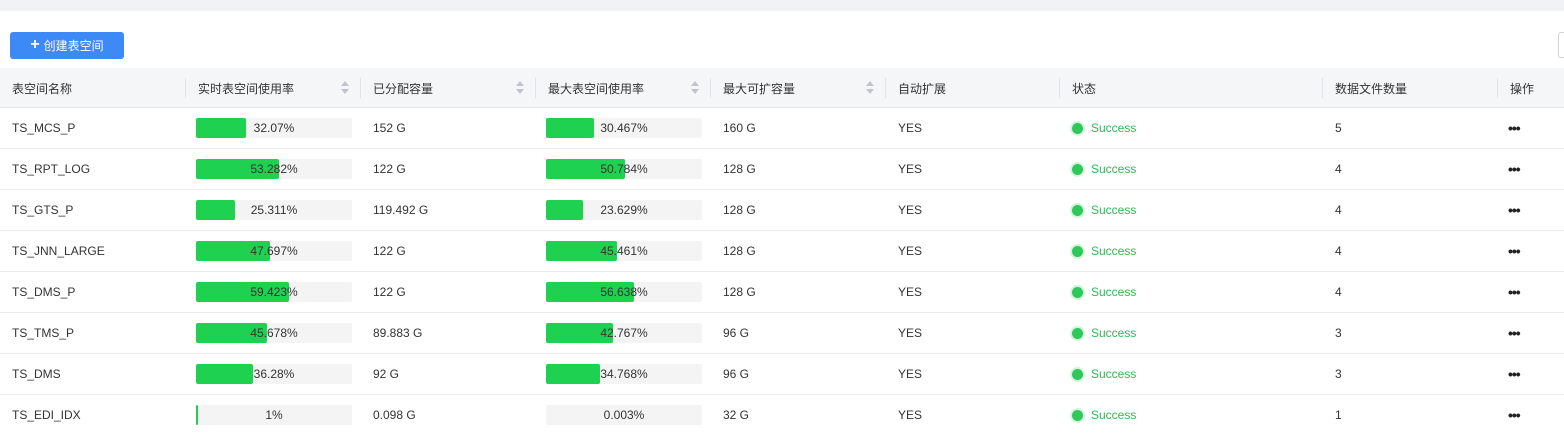 The width and height of the screenshot is (1564, 434). I want to click on tablespace-name: TS_JNN_LARGE, so click(58, 251).